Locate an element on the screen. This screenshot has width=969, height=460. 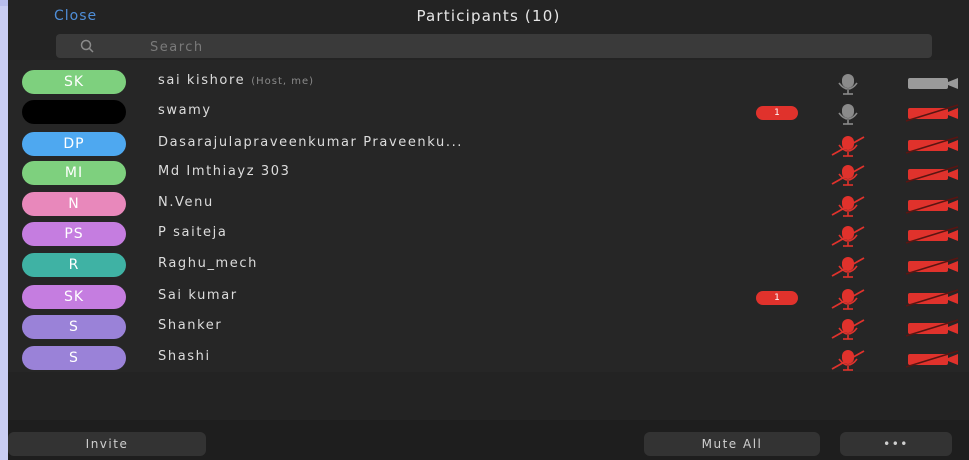
participant-name: Md Imthiayz 303 is located at coordinates (224, 171).